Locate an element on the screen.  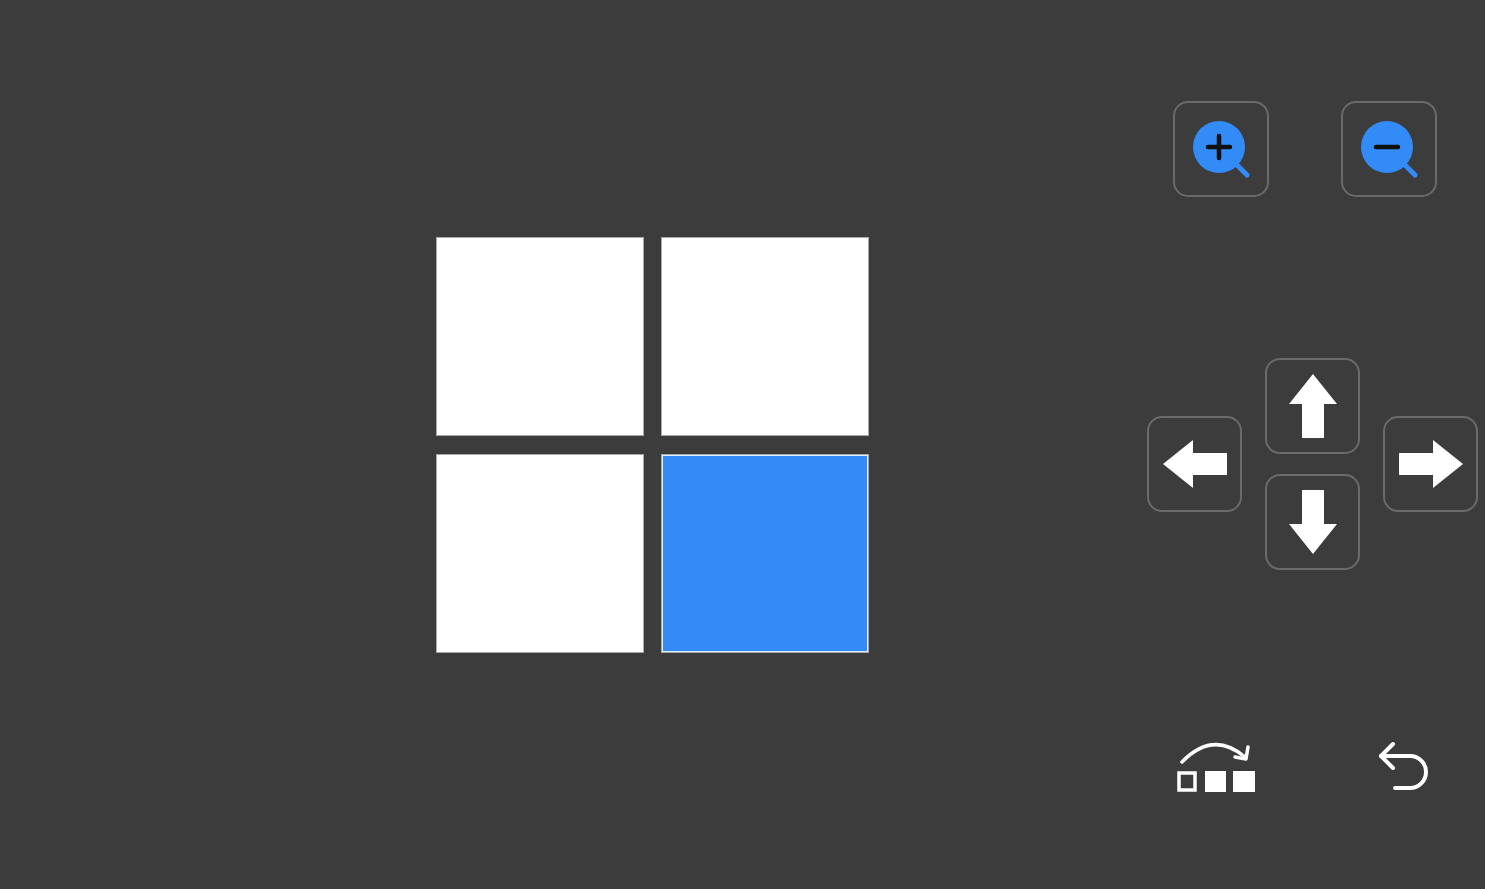
arrow-left-icon is located at coordinates (1194, 464).